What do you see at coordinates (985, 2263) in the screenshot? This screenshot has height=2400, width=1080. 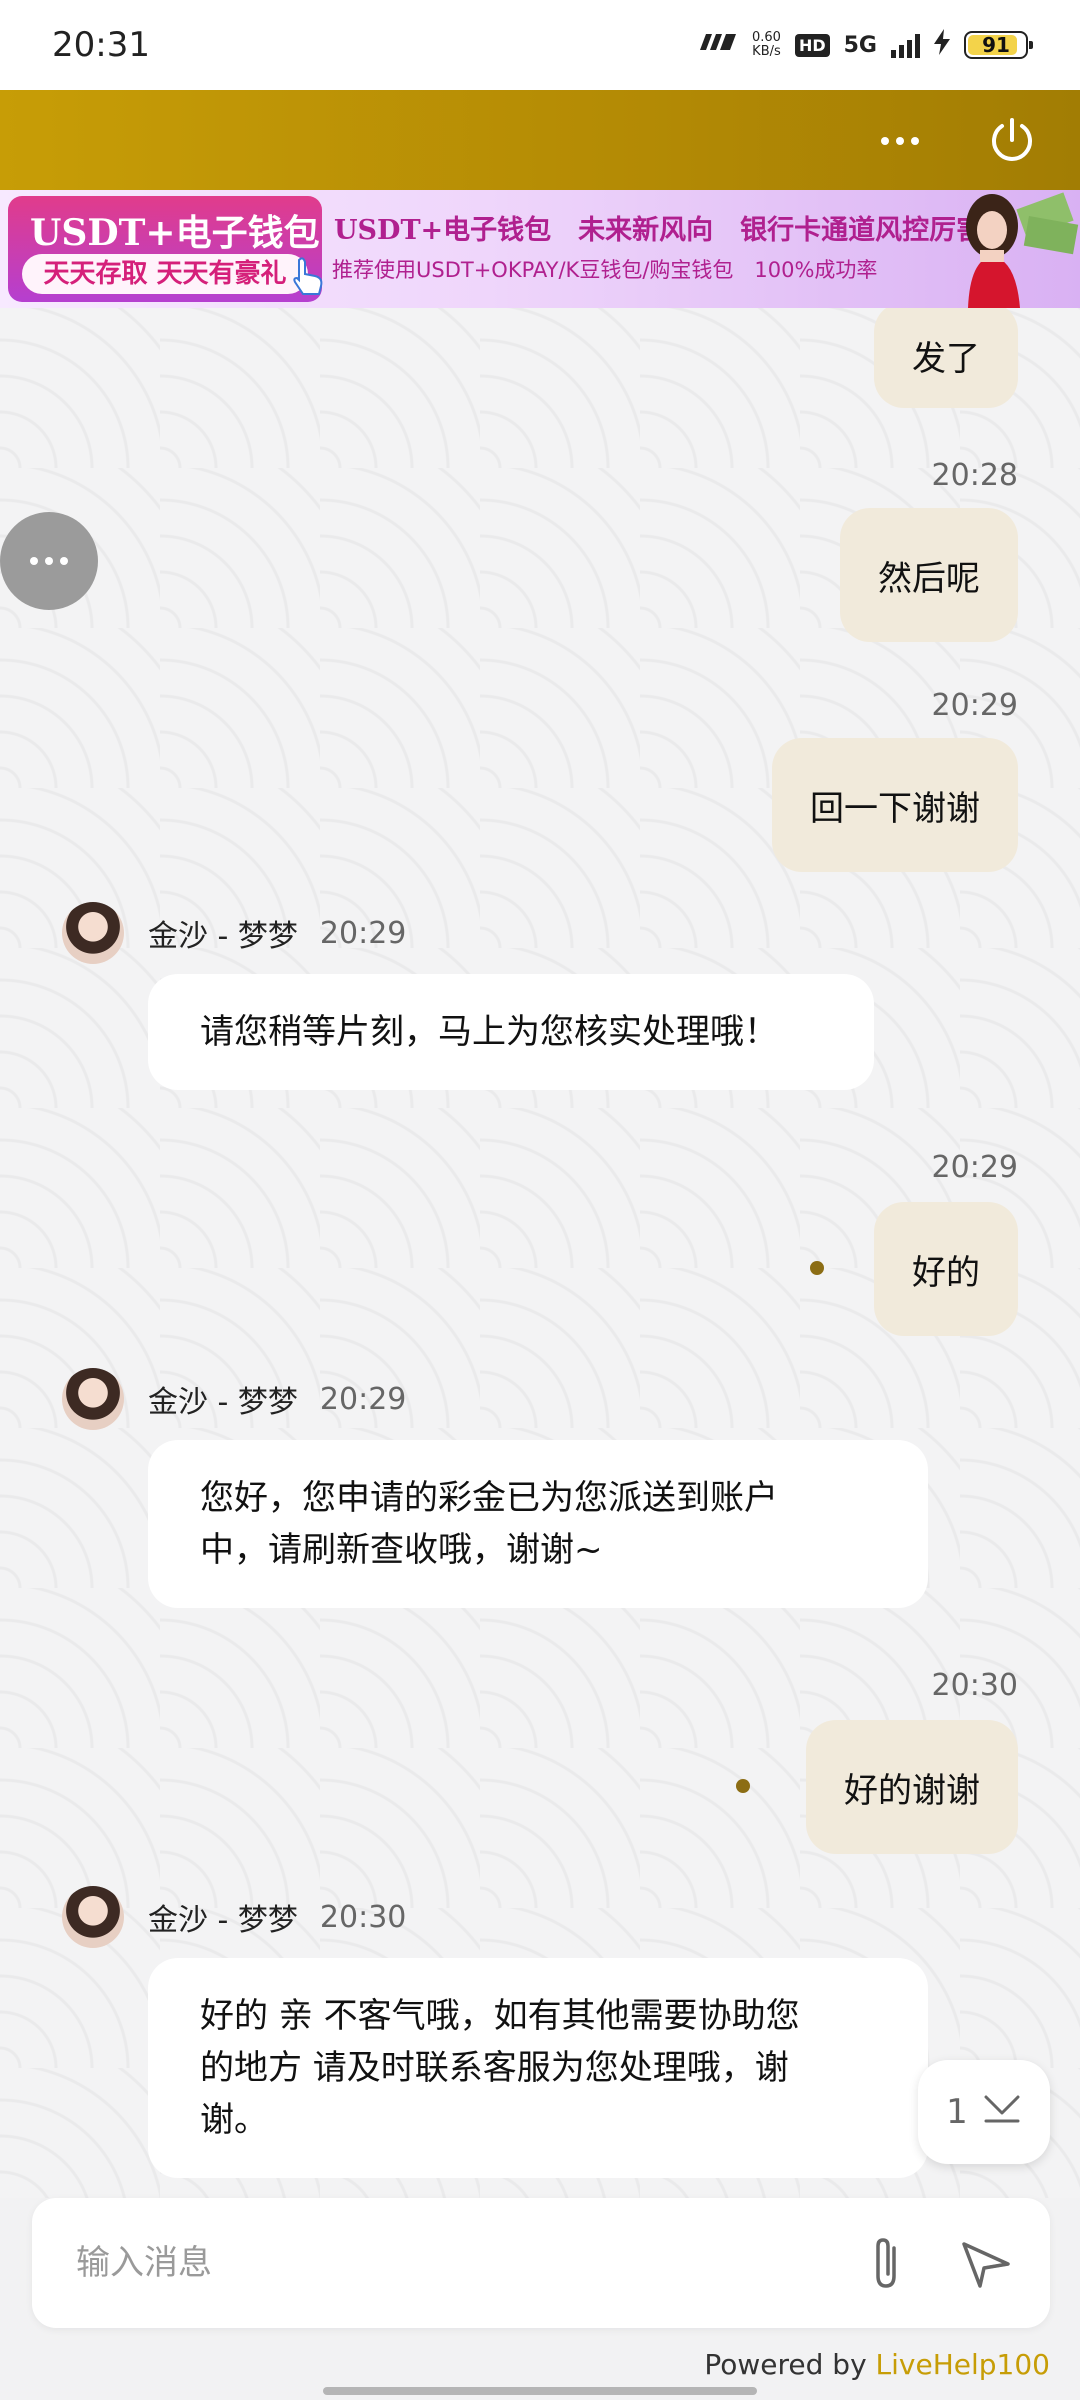 I see `send-icon` at bounding box center [985, 2263].